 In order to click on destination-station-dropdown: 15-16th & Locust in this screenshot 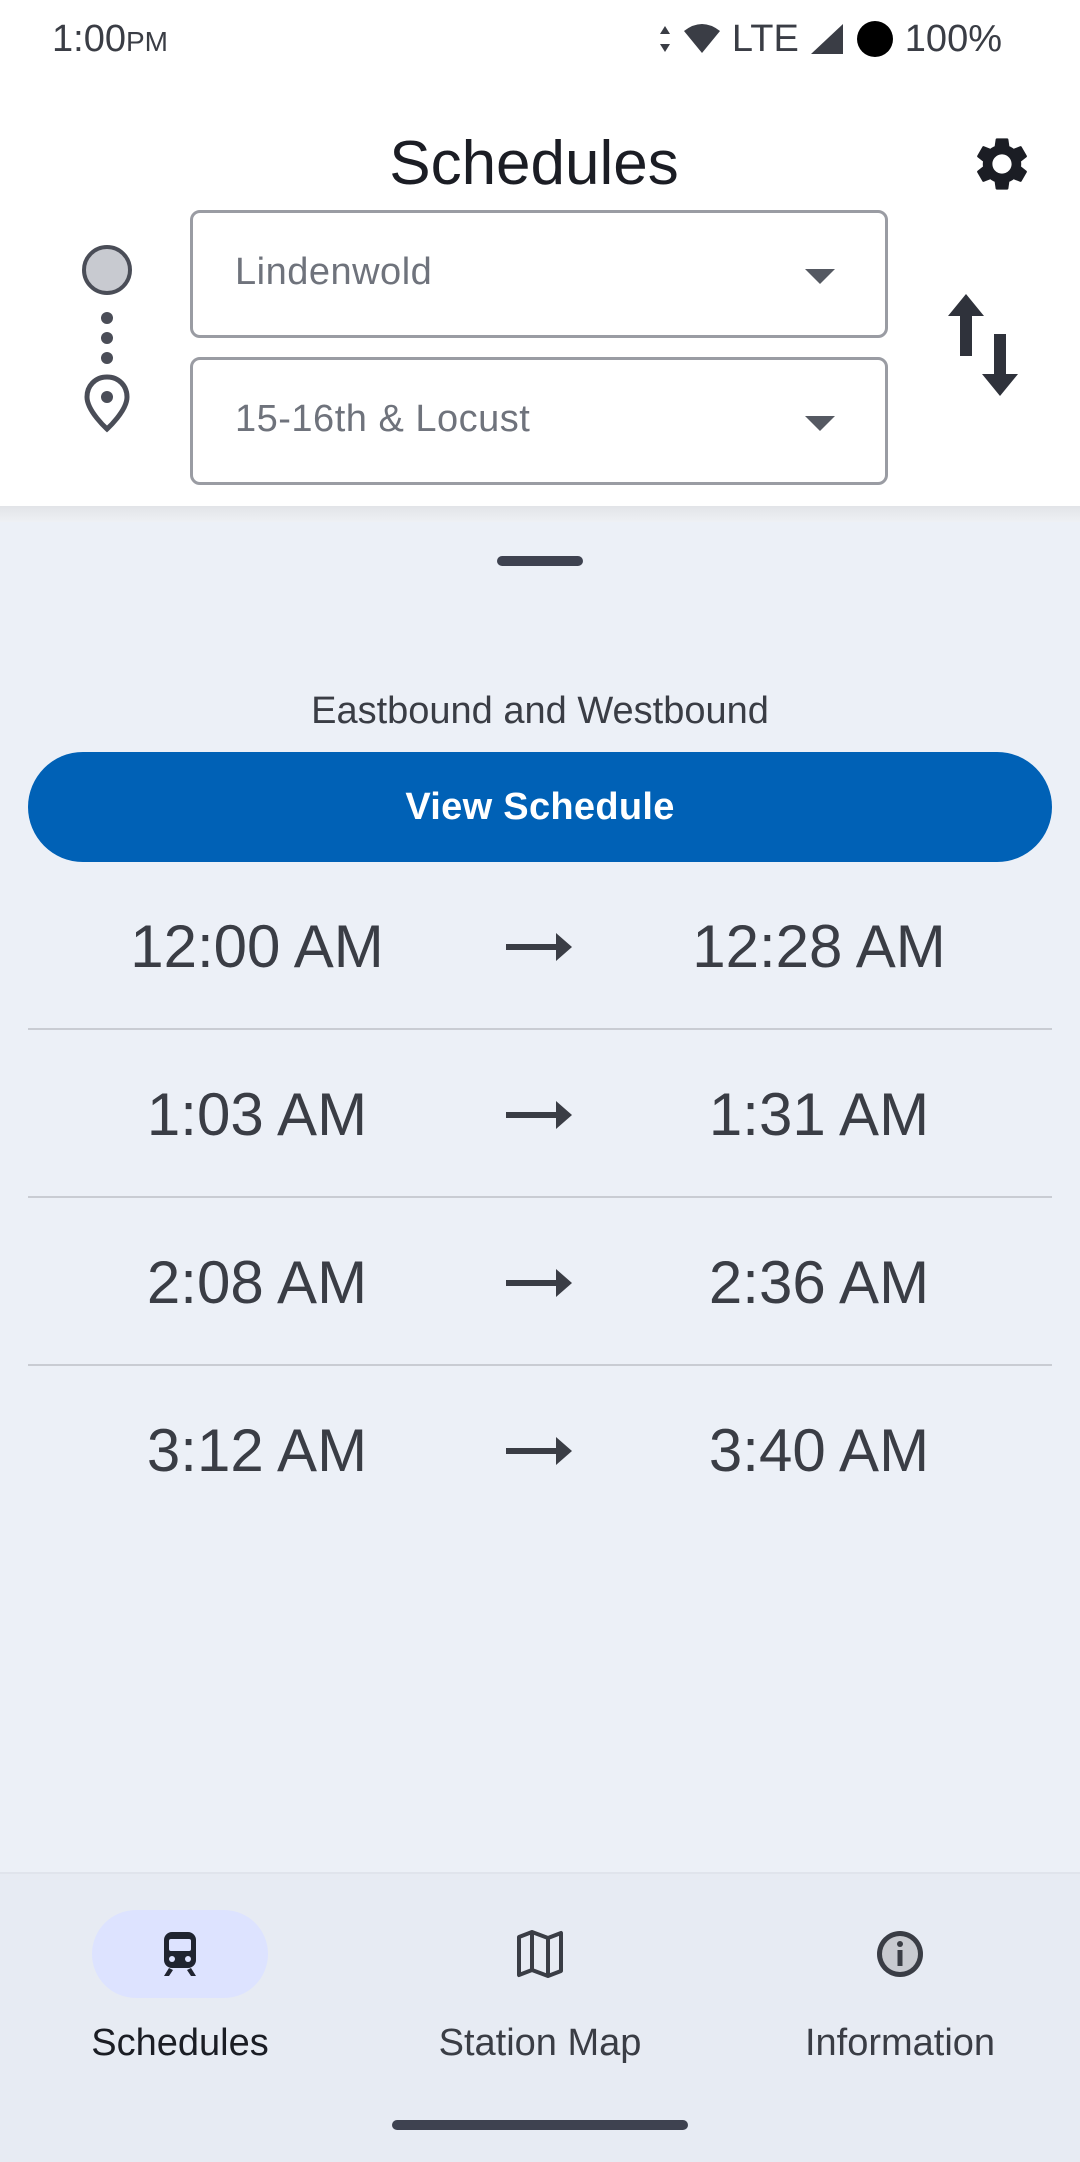, I will do `click(539, 421)`.